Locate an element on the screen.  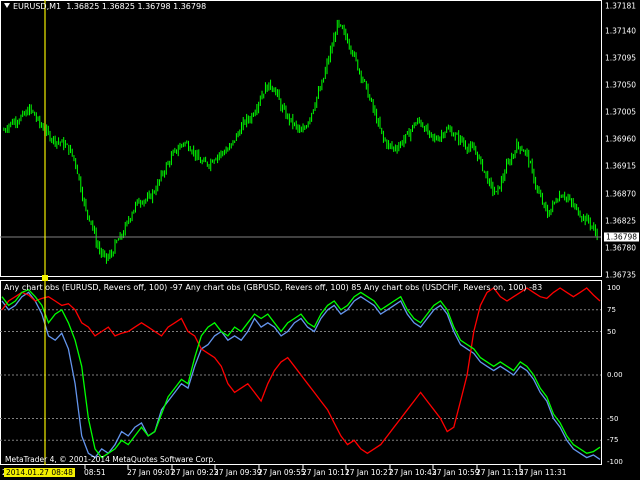
crosshair-marker is located at coordinates (45, 278).